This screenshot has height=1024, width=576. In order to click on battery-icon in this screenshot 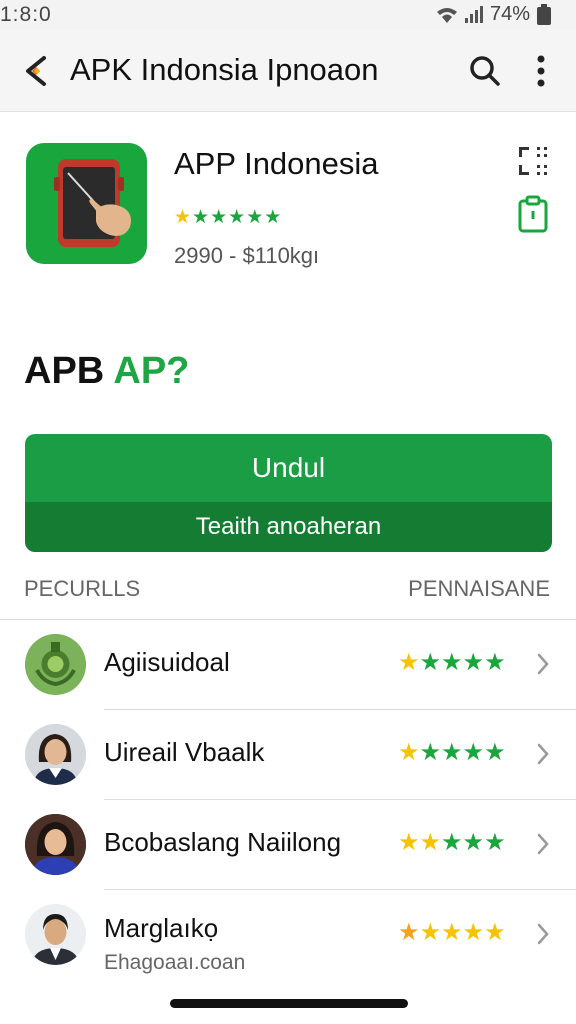, I will do `click(544, 14)`.